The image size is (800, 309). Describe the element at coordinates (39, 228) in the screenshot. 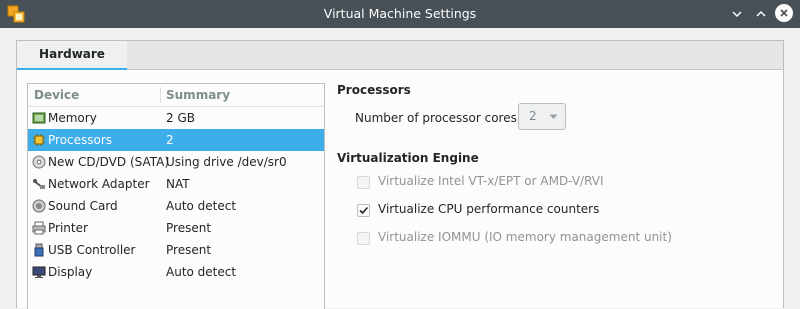

I see `printer-icon` at that location.